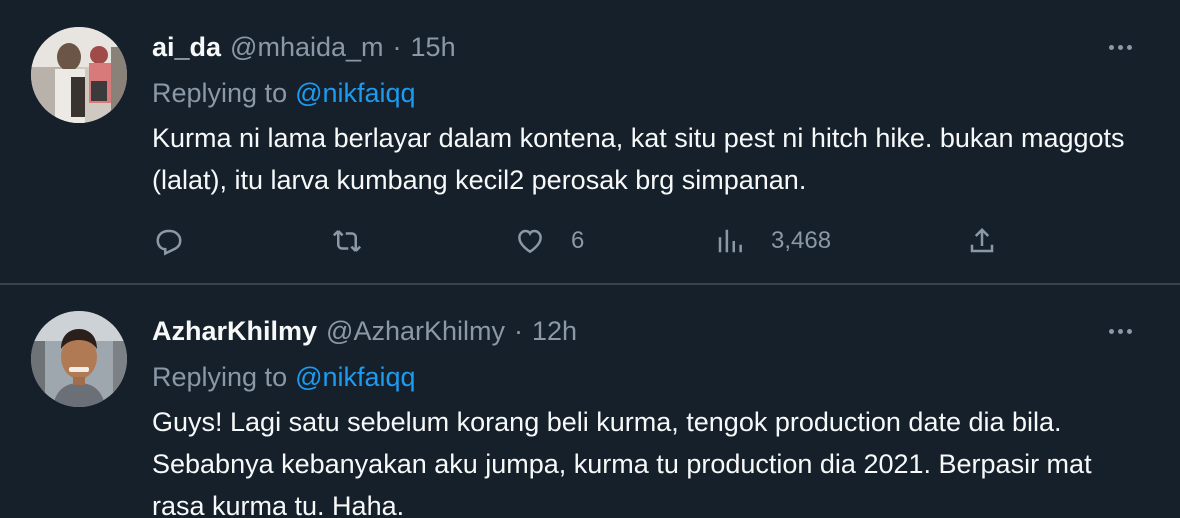  Describe the element at coordinates (578, 240) in the screenshot. I see `like-count: 6` at that location.